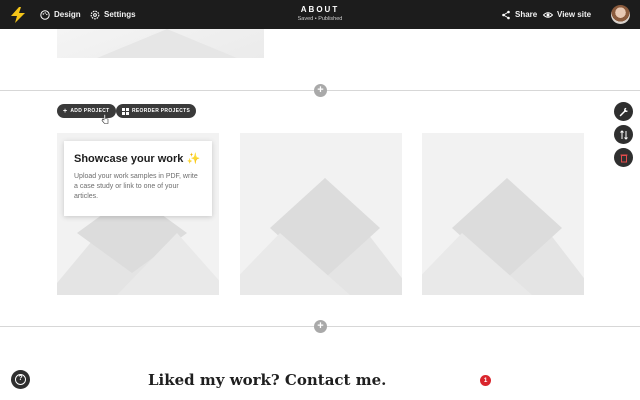  I want to click on delete-section-button, so click(623, 157).